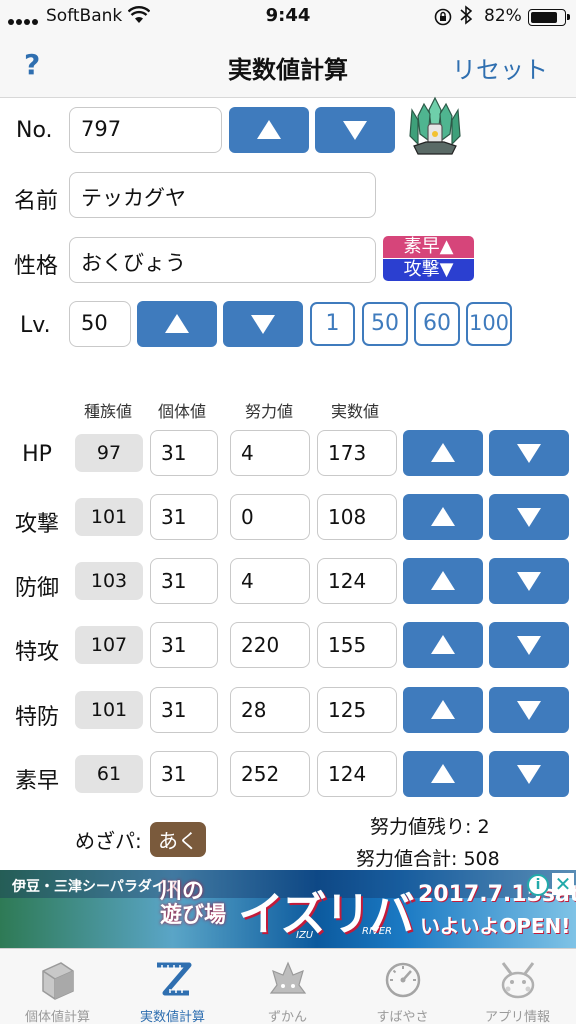 Image resolution: width=576 pixels, height=1024 pixels. I want to click on name-label: 名前, so click(36, 201).